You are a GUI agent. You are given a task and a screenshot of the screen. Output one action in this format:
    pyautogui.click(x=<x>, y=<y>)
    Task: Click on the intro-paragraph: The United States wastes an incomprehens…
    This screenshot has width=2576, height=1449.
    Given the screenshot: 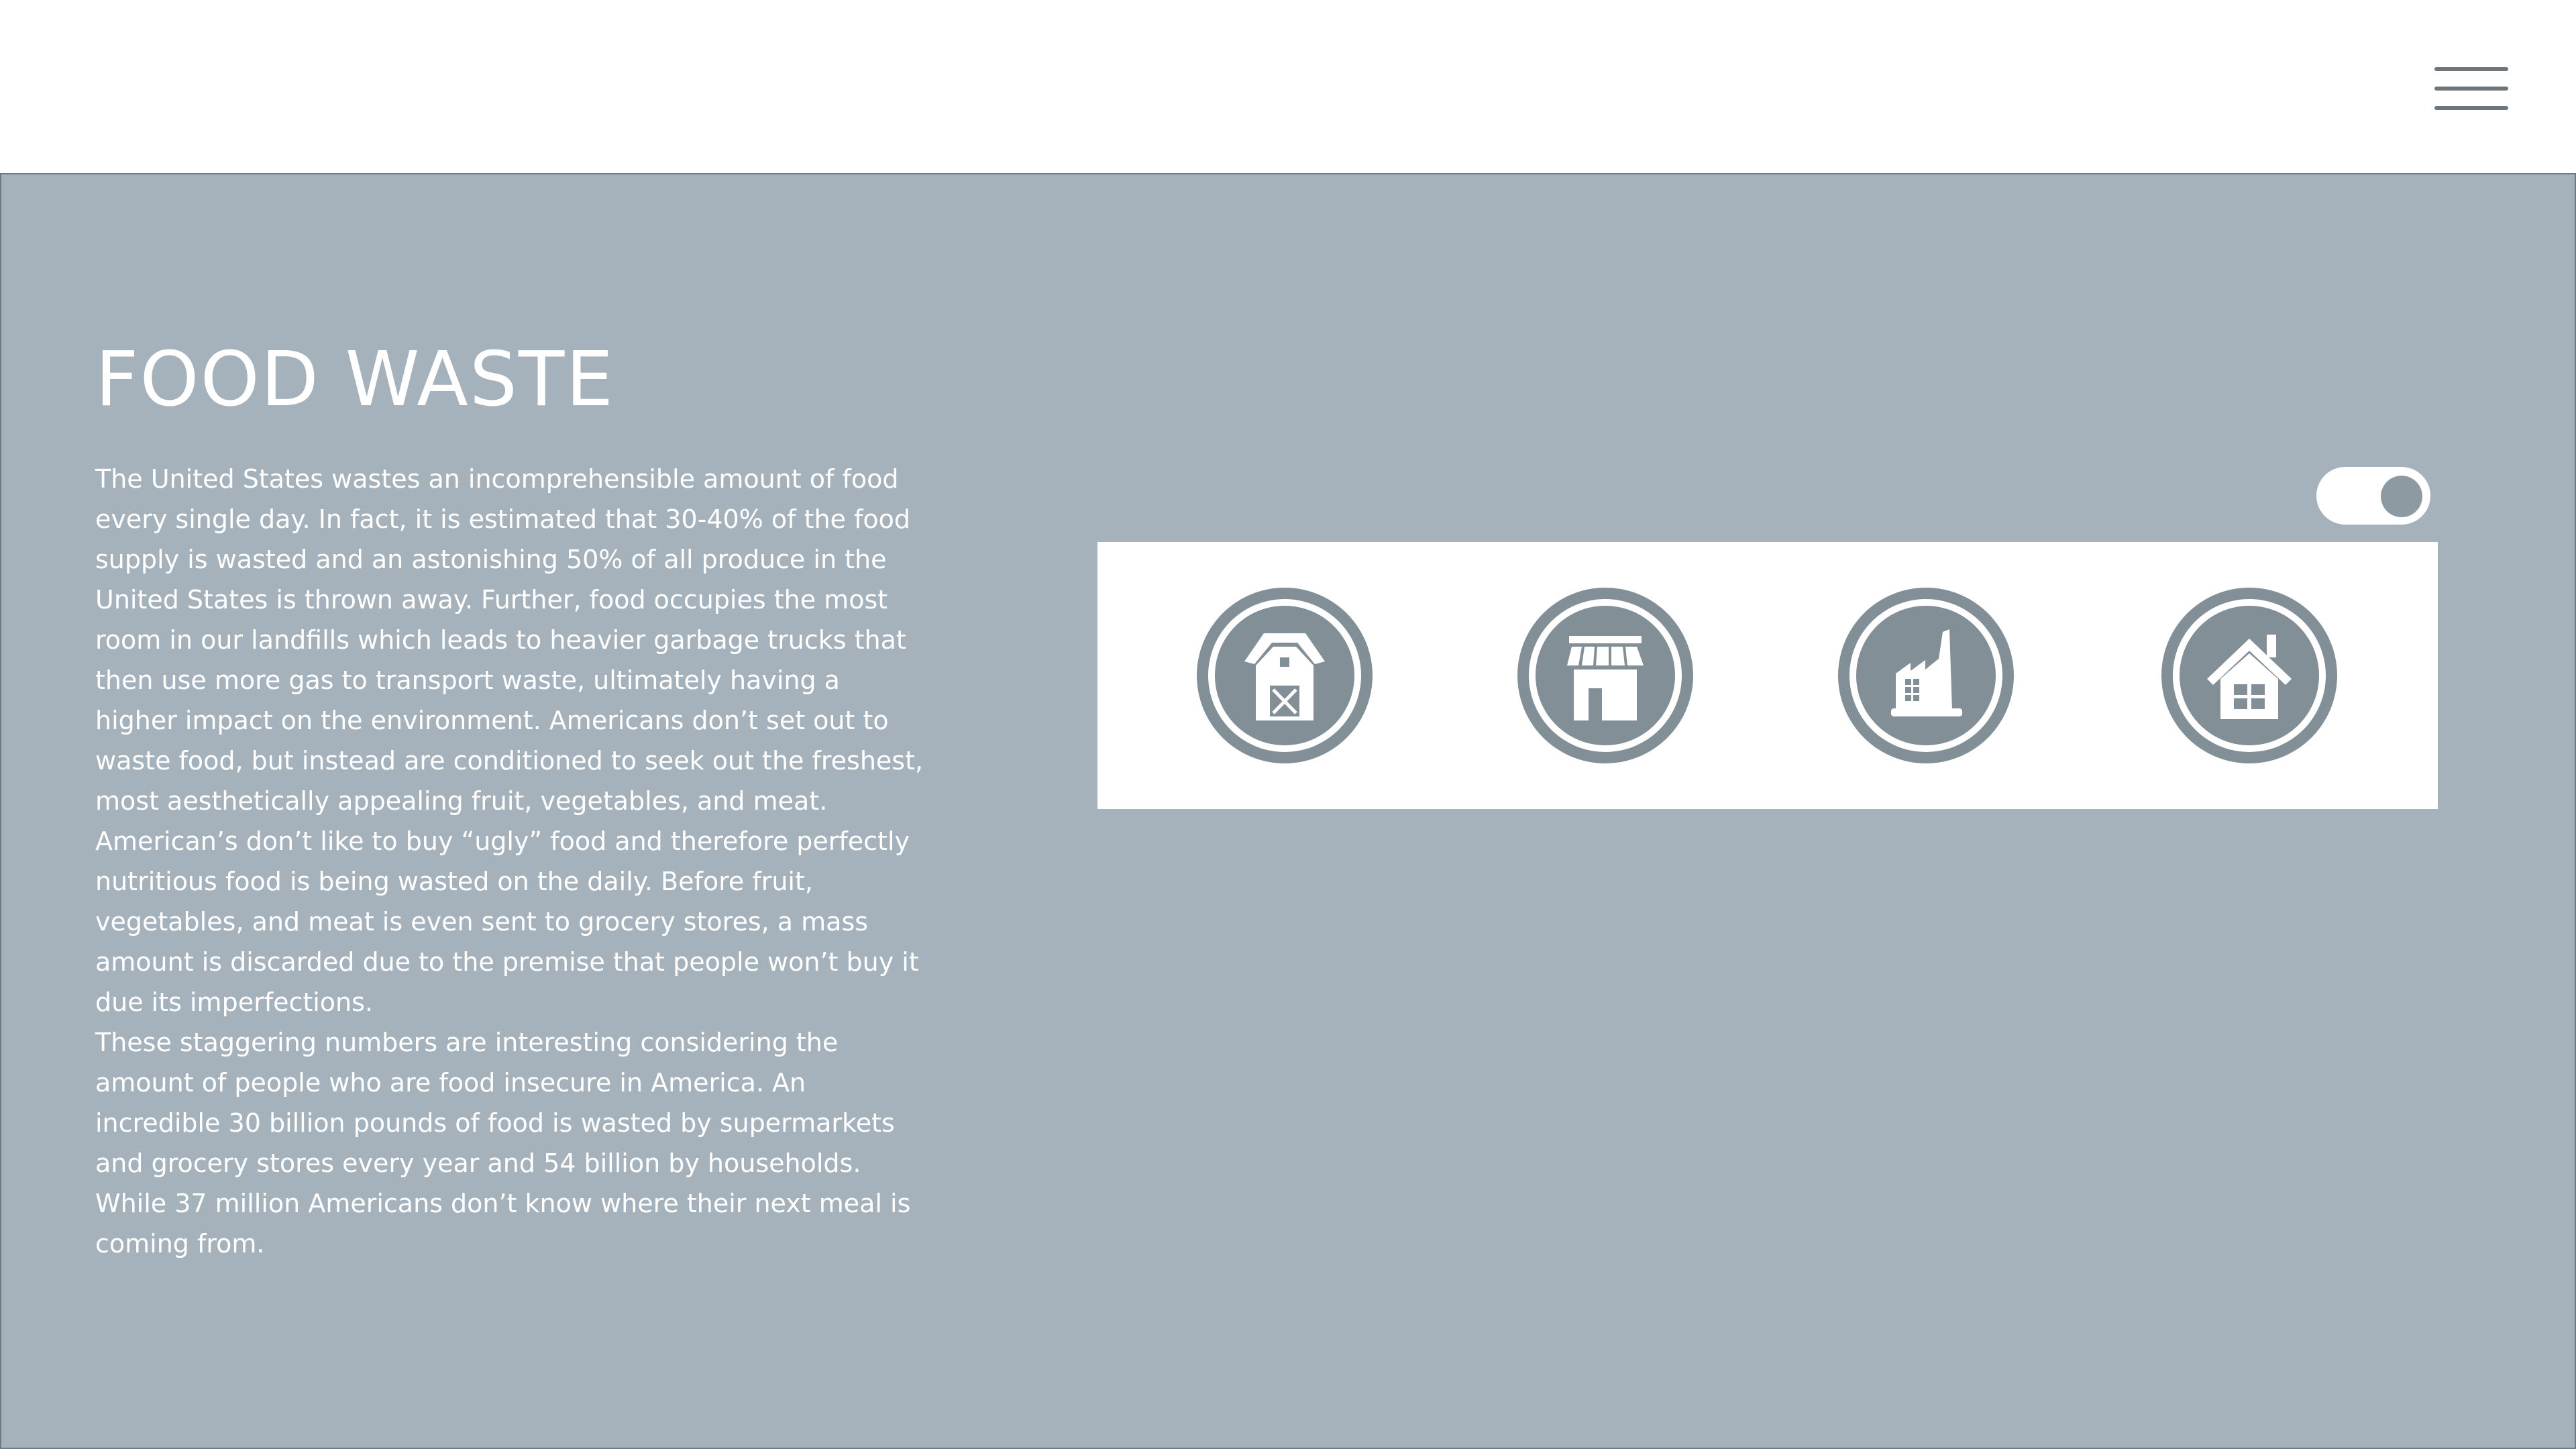 What is the action you would take?
    pyautogui.click(x=509, y=740)
    